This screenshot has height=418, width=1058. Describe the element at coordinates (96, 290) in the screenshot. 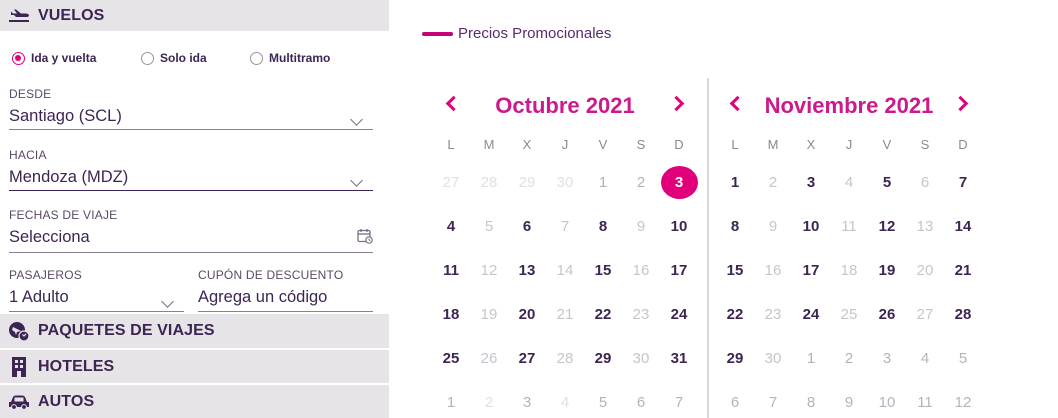

I see `passengers-field: PASAJEROS 1 Adulto` at that location.